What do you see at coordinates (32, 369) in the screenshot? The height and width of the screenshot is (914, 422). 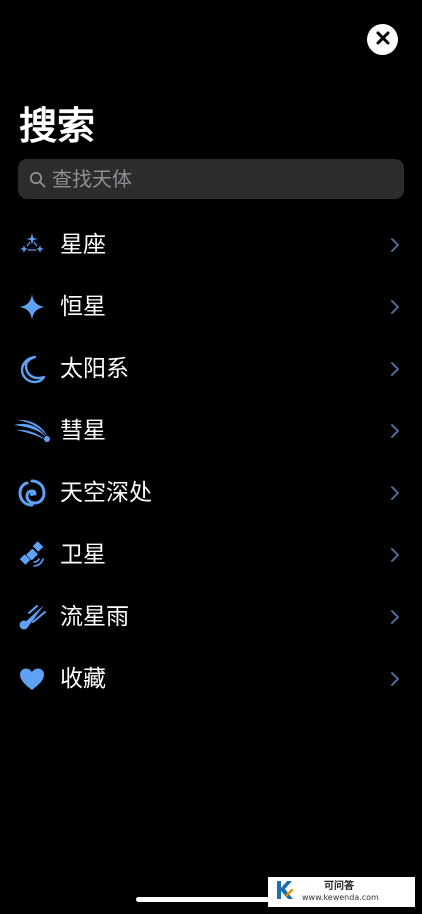 I see `crescent-moon-icon` at bounding box center [32, 369].